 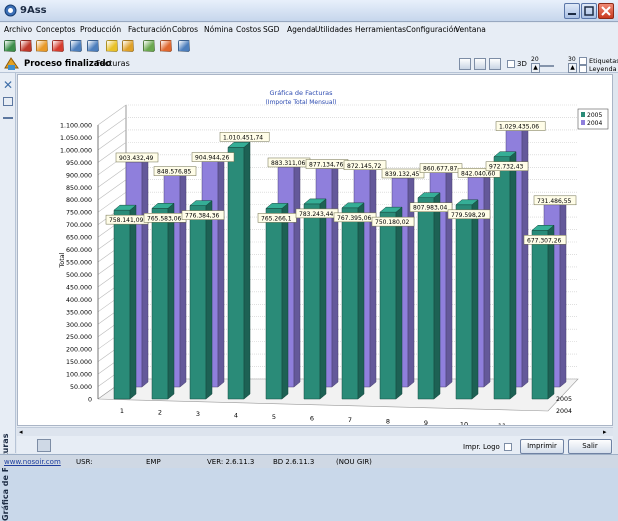 I want to click on close-panel-icon: ✕, so click(x=8, y=85).